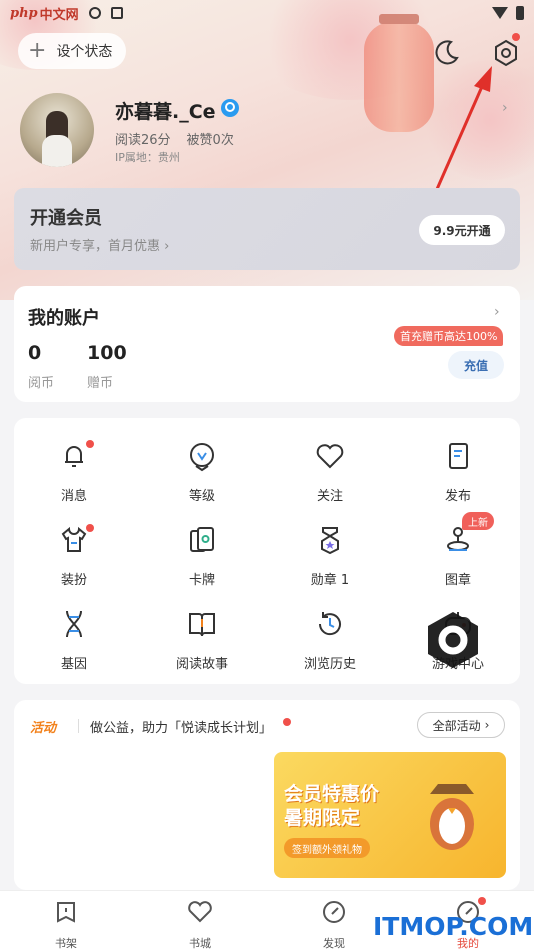  I want to click on membership-subtitle: 新用户专享，首月优惠 ›, so click(100, 246).